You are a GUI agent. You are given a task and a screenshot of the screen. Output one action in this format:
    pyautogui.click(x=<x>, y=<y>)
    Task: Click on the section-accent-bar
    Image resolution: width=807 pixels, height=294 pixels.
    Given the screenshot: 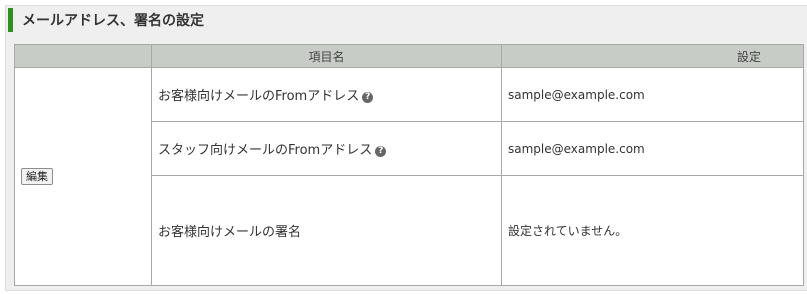 What is the action you would take?
    pyautogui.click(x=10, y=20)
    